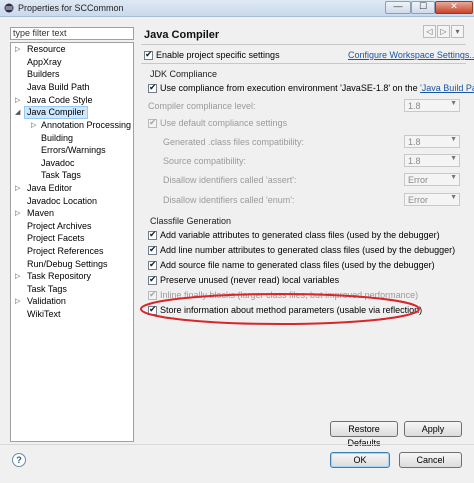 The image size is (474, 483). Describe the element at coordinates (40, 33) in the screenshot. I see `filter-placeholder: type filter text` at that location.